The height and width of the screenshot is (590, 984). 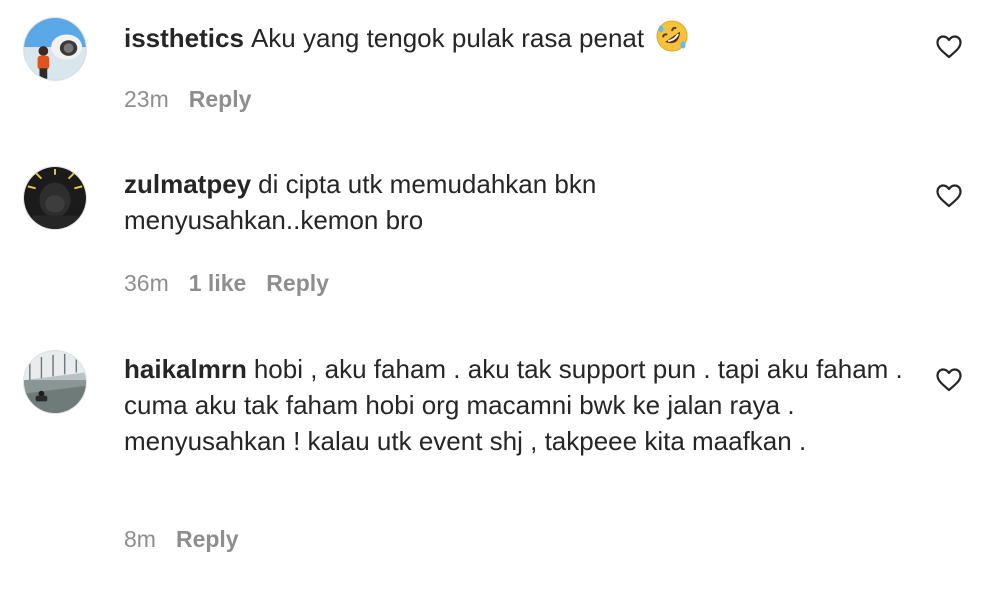 I want to click on comment-username: issthetics, so click(x=184, y=38).